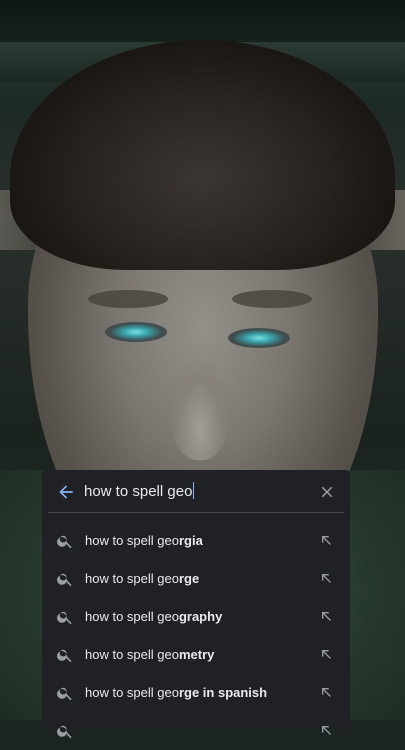 The image size is (405, 750). I want to click on arrow-left-icon, so click(66, 492).